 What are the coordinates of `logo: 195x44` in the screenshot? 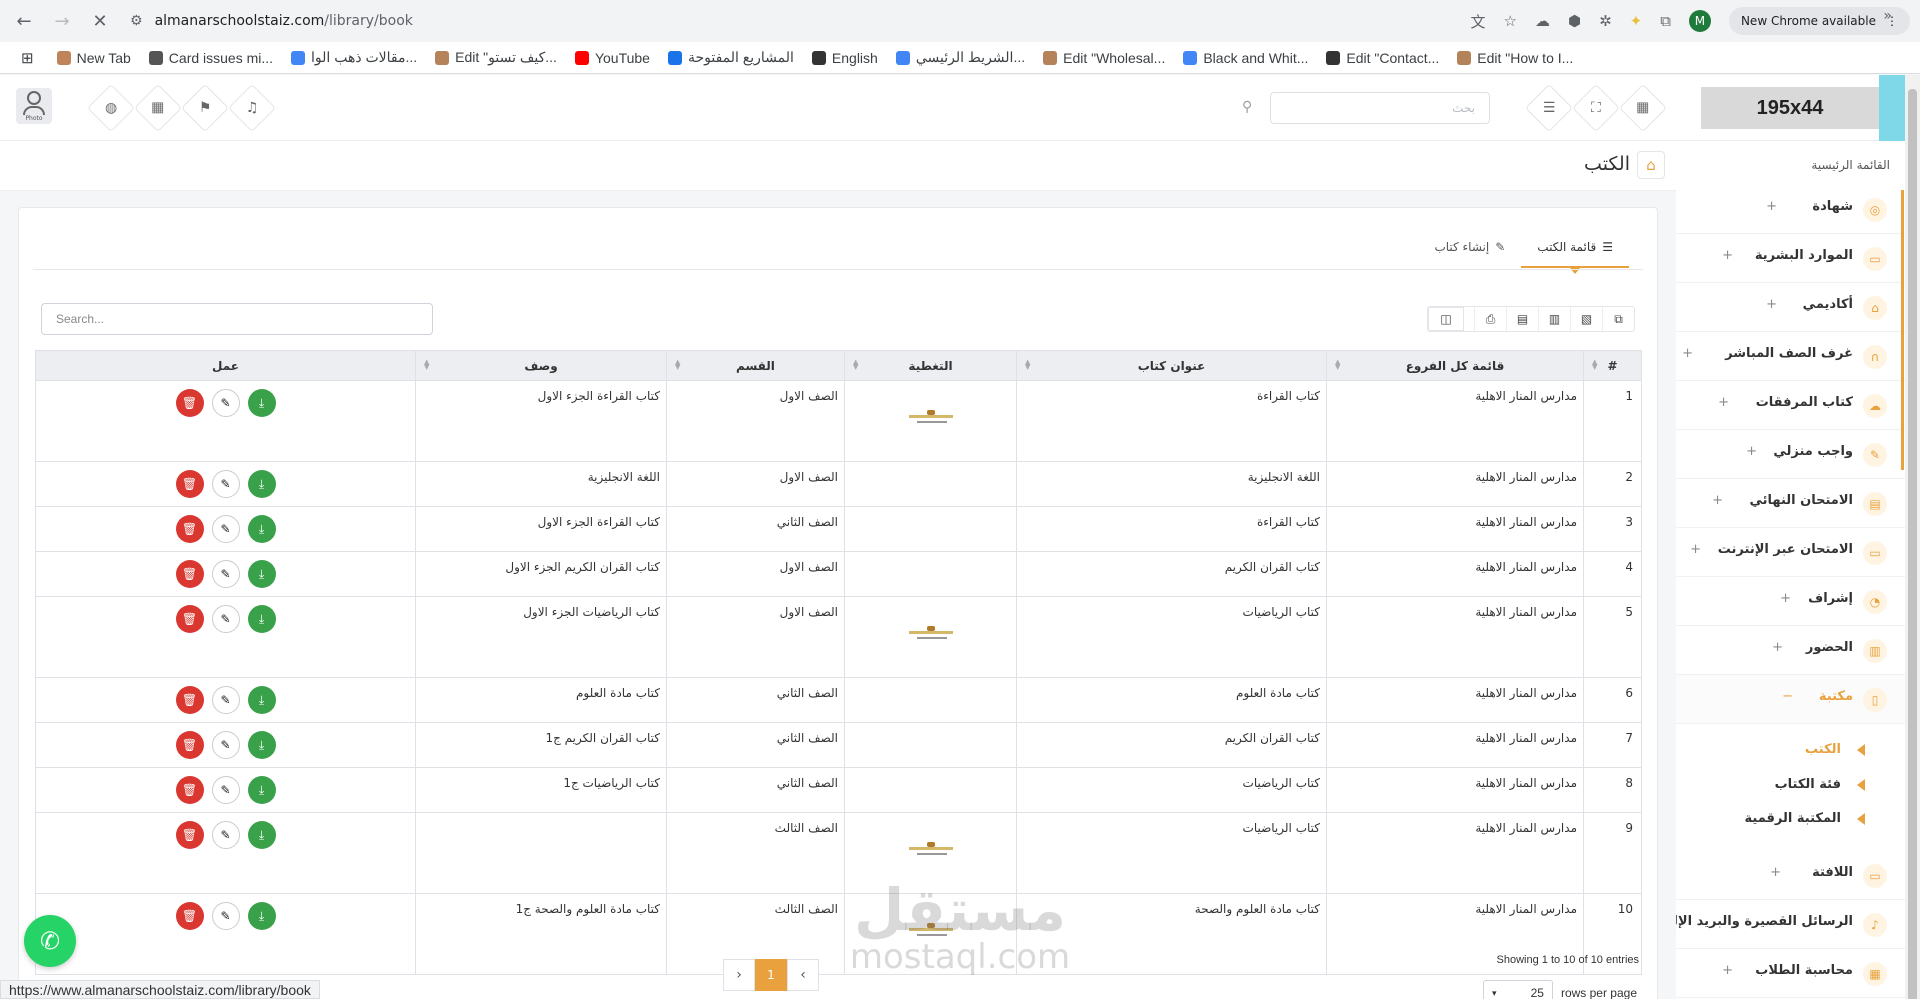 It's located at (1790, 108).